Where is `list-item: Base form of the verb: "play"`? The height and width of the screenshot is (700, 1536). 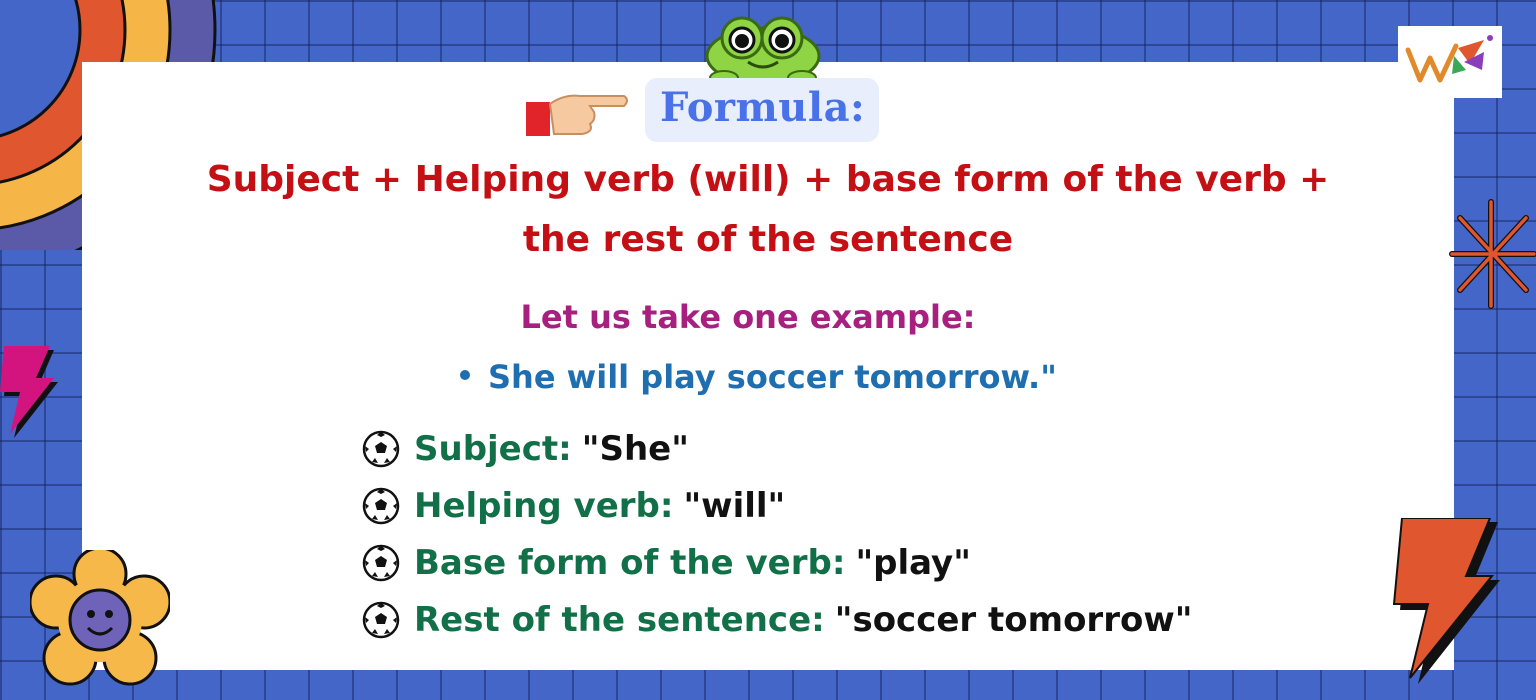 list-item: Base form of the verb: "play" is located at coordinates (777, 562).